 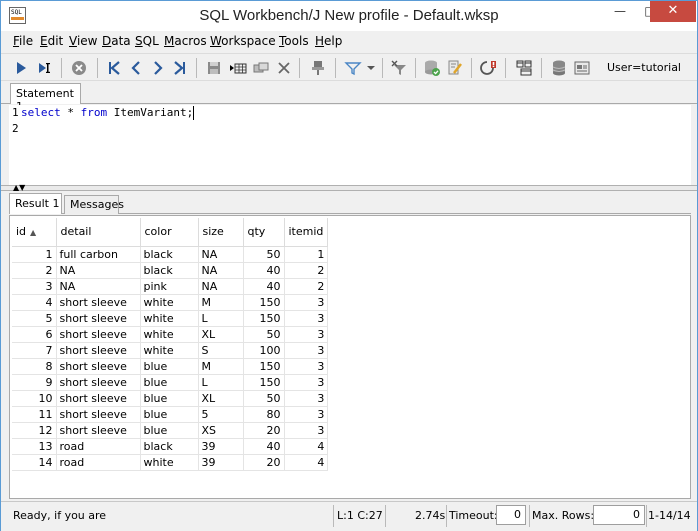 I want to click on save-icon, so click(x=214, y=68).